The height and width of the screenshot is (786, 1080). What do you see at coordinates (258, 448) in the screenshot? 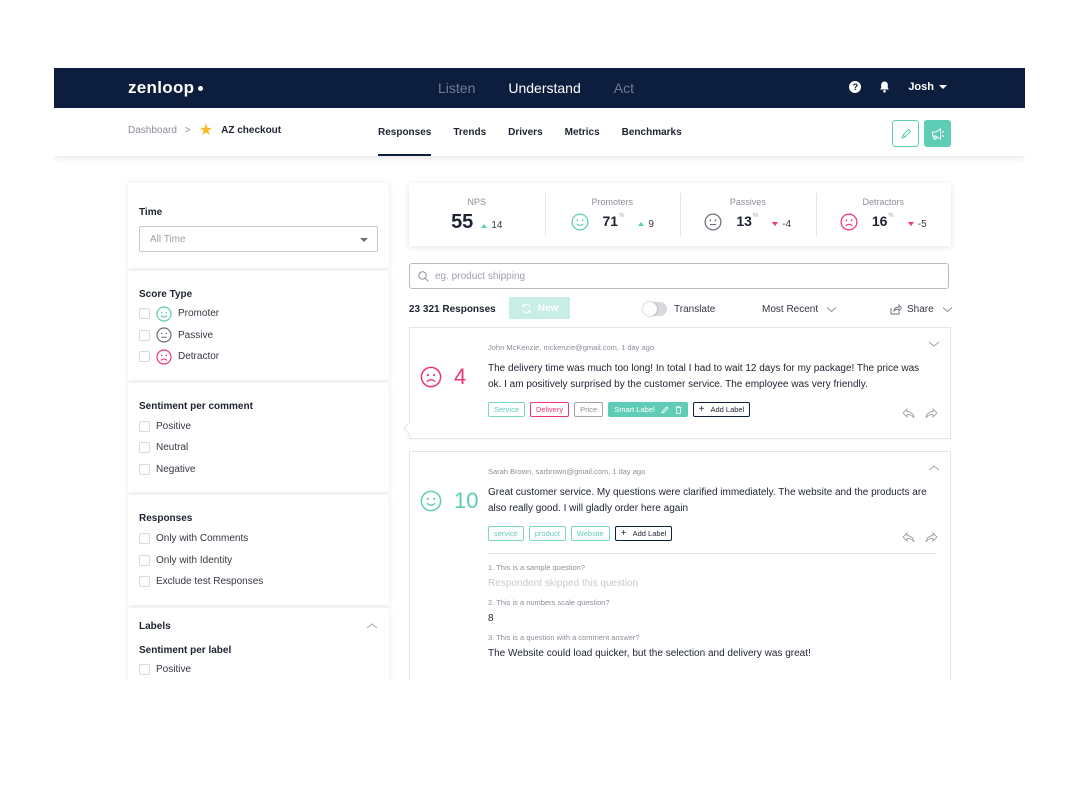
I see `filter-sentiment-neutral: Neutral` at bounding box center [258, 448].